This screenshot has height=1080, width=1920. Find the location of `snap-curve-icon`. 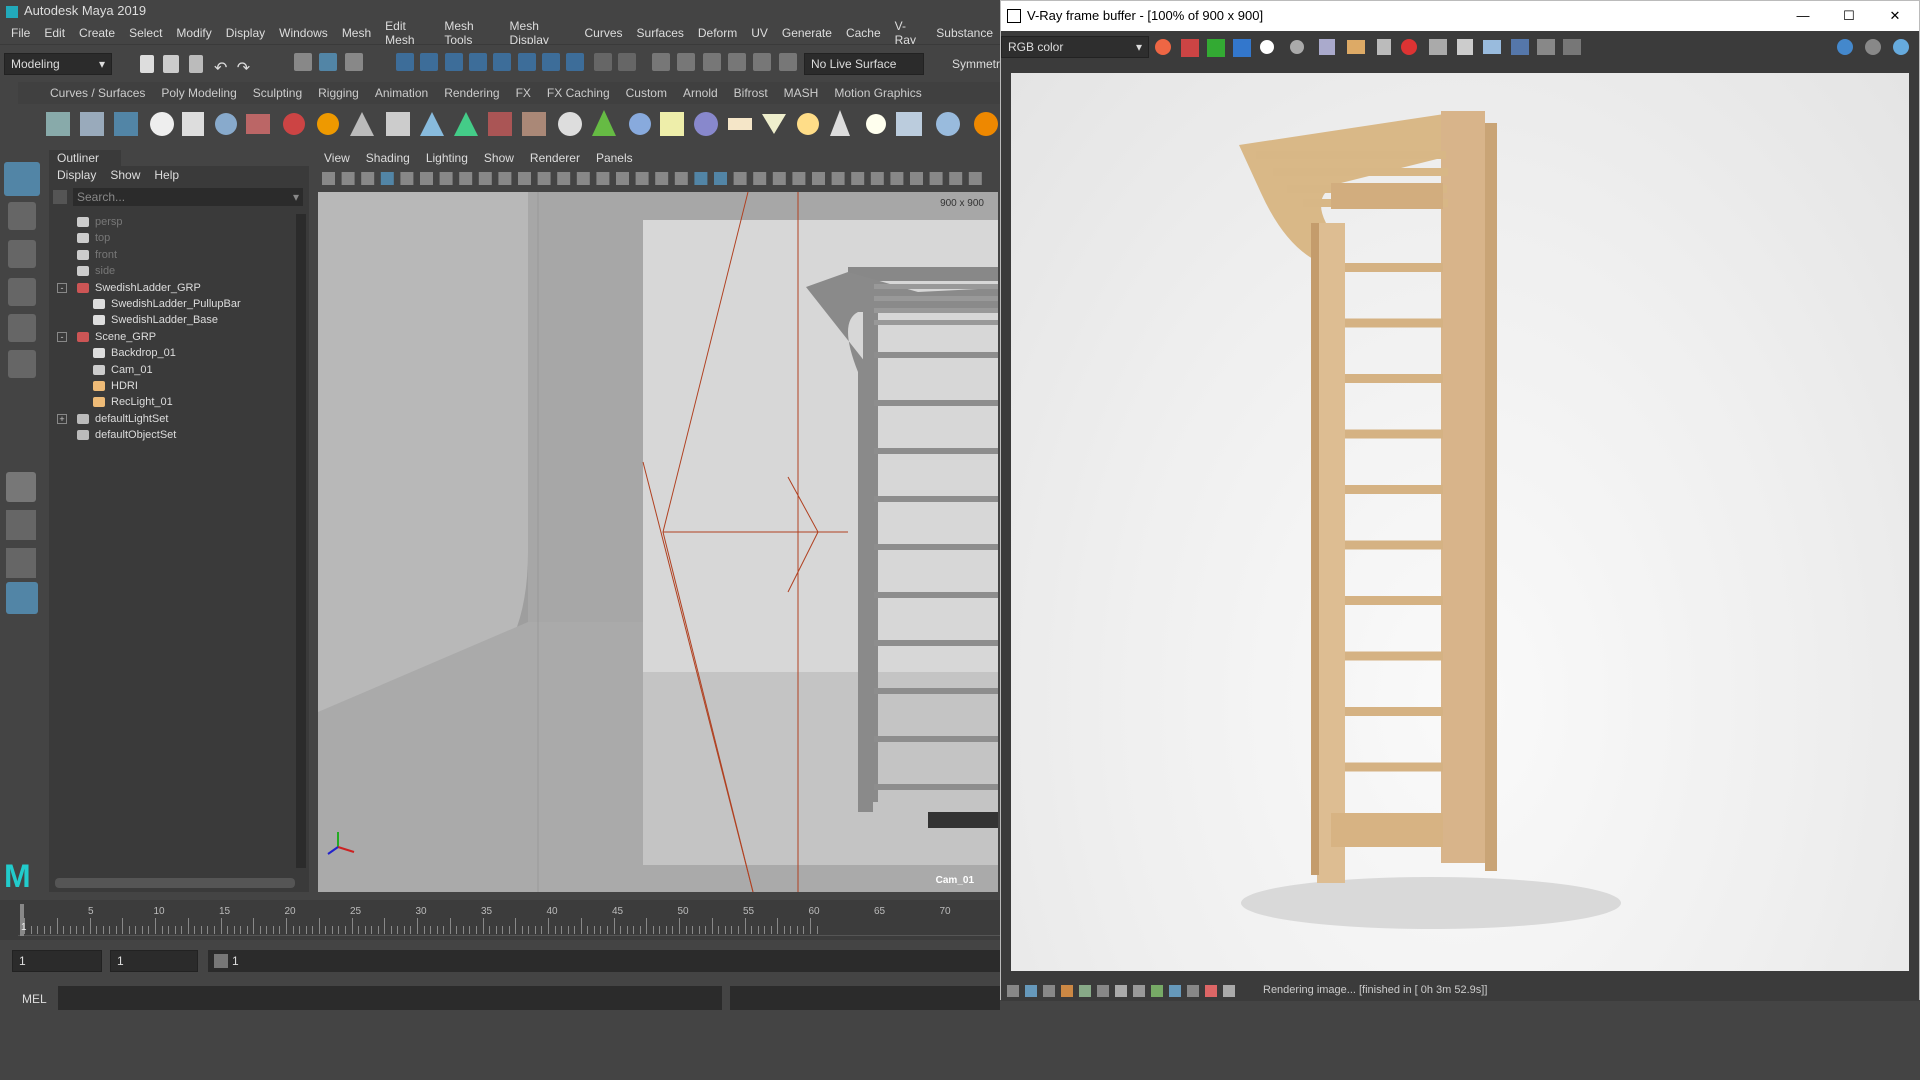

snap-curve-icon is located at coordinates (429, 62).